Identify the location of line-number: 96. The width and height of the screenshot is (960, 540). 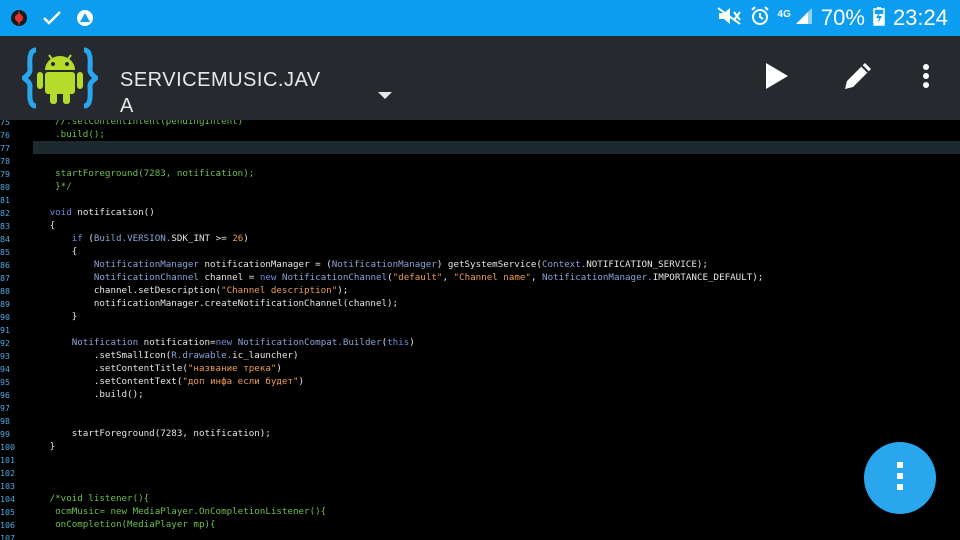
(5, 395).